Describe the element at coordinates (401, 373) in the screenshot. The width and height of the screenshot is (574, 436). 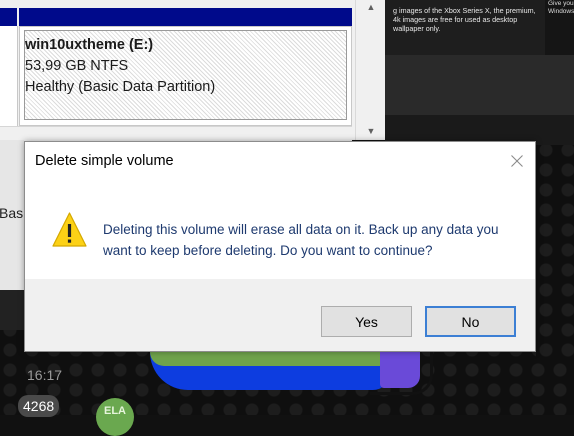
I see `sticker-image-outline` at that location.